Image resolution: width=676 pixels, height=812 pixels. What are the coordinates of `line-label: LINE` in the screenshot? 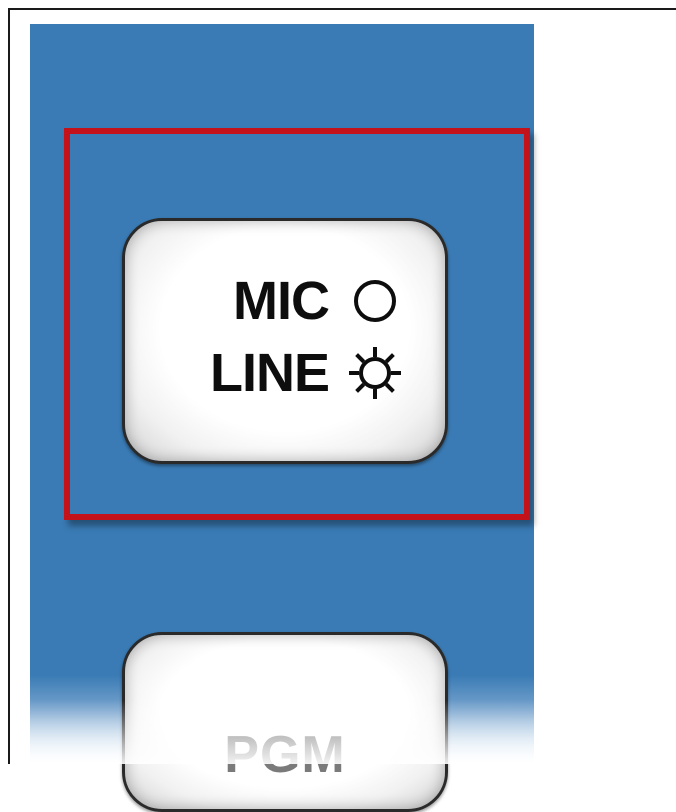 It's located at (269, 373).